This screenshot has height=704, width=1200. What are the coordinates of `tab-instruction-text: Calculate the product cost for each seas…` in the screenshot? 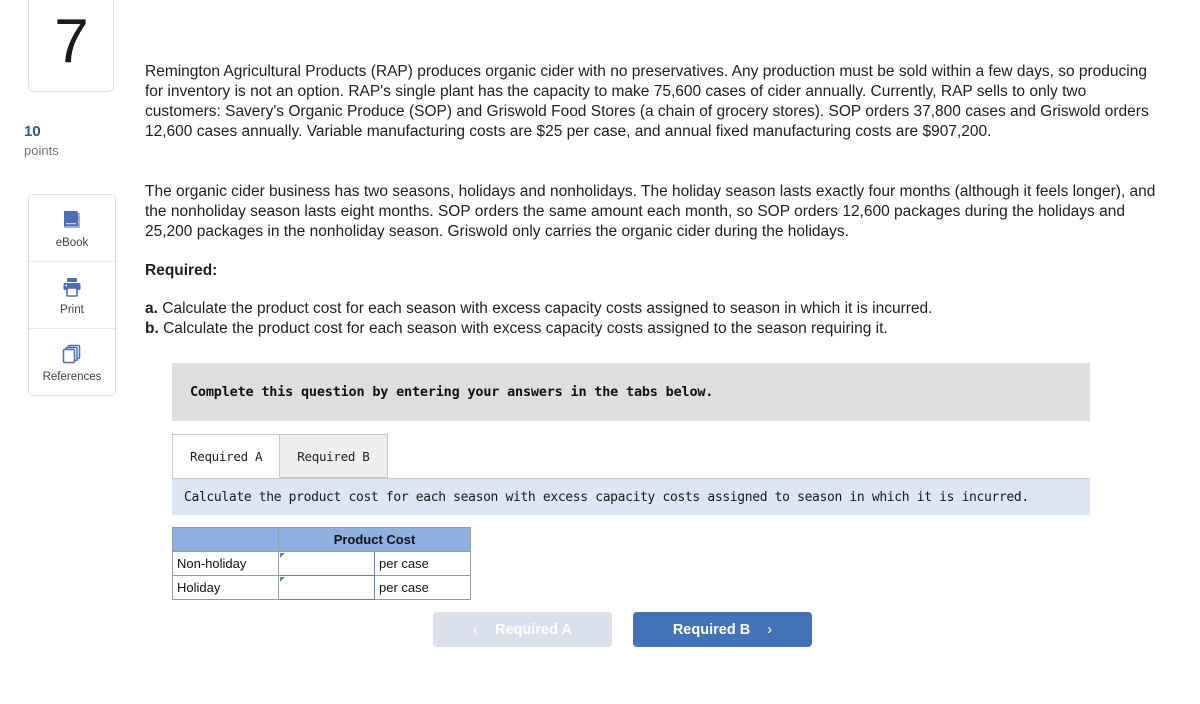 It's located at (606, 497).